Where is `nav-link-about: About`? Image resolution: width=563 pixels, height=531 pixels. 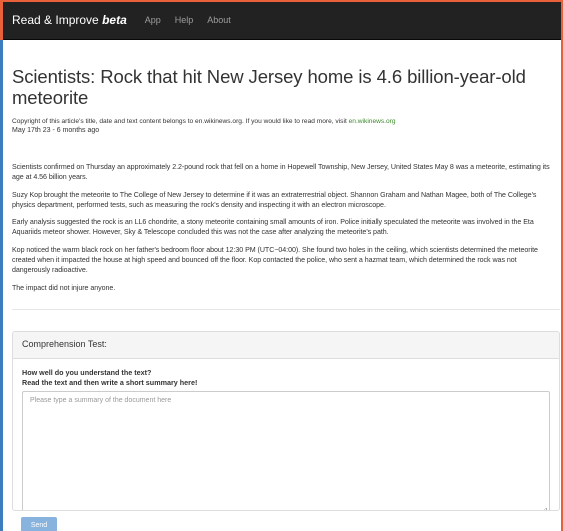 nav-link-about: About is located at coordinates (219, 20).